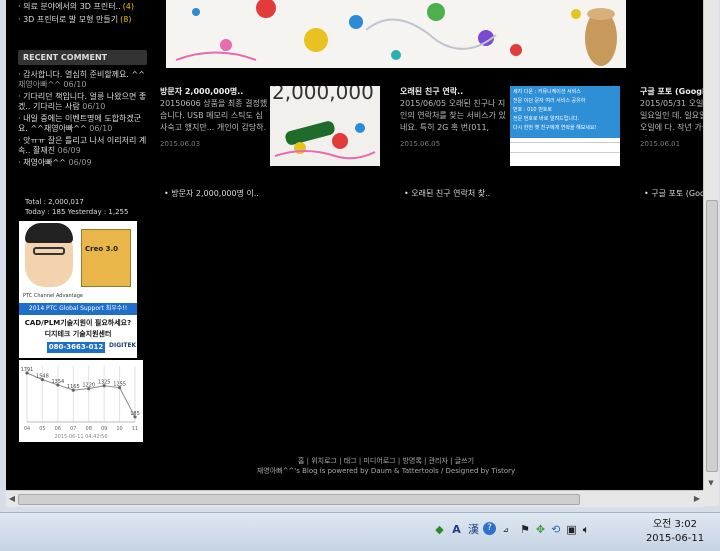 Image resolution: width=720 pixels, height=551 pixels. I want to click on ad-logo: DIGITEK, so click(123, 345).